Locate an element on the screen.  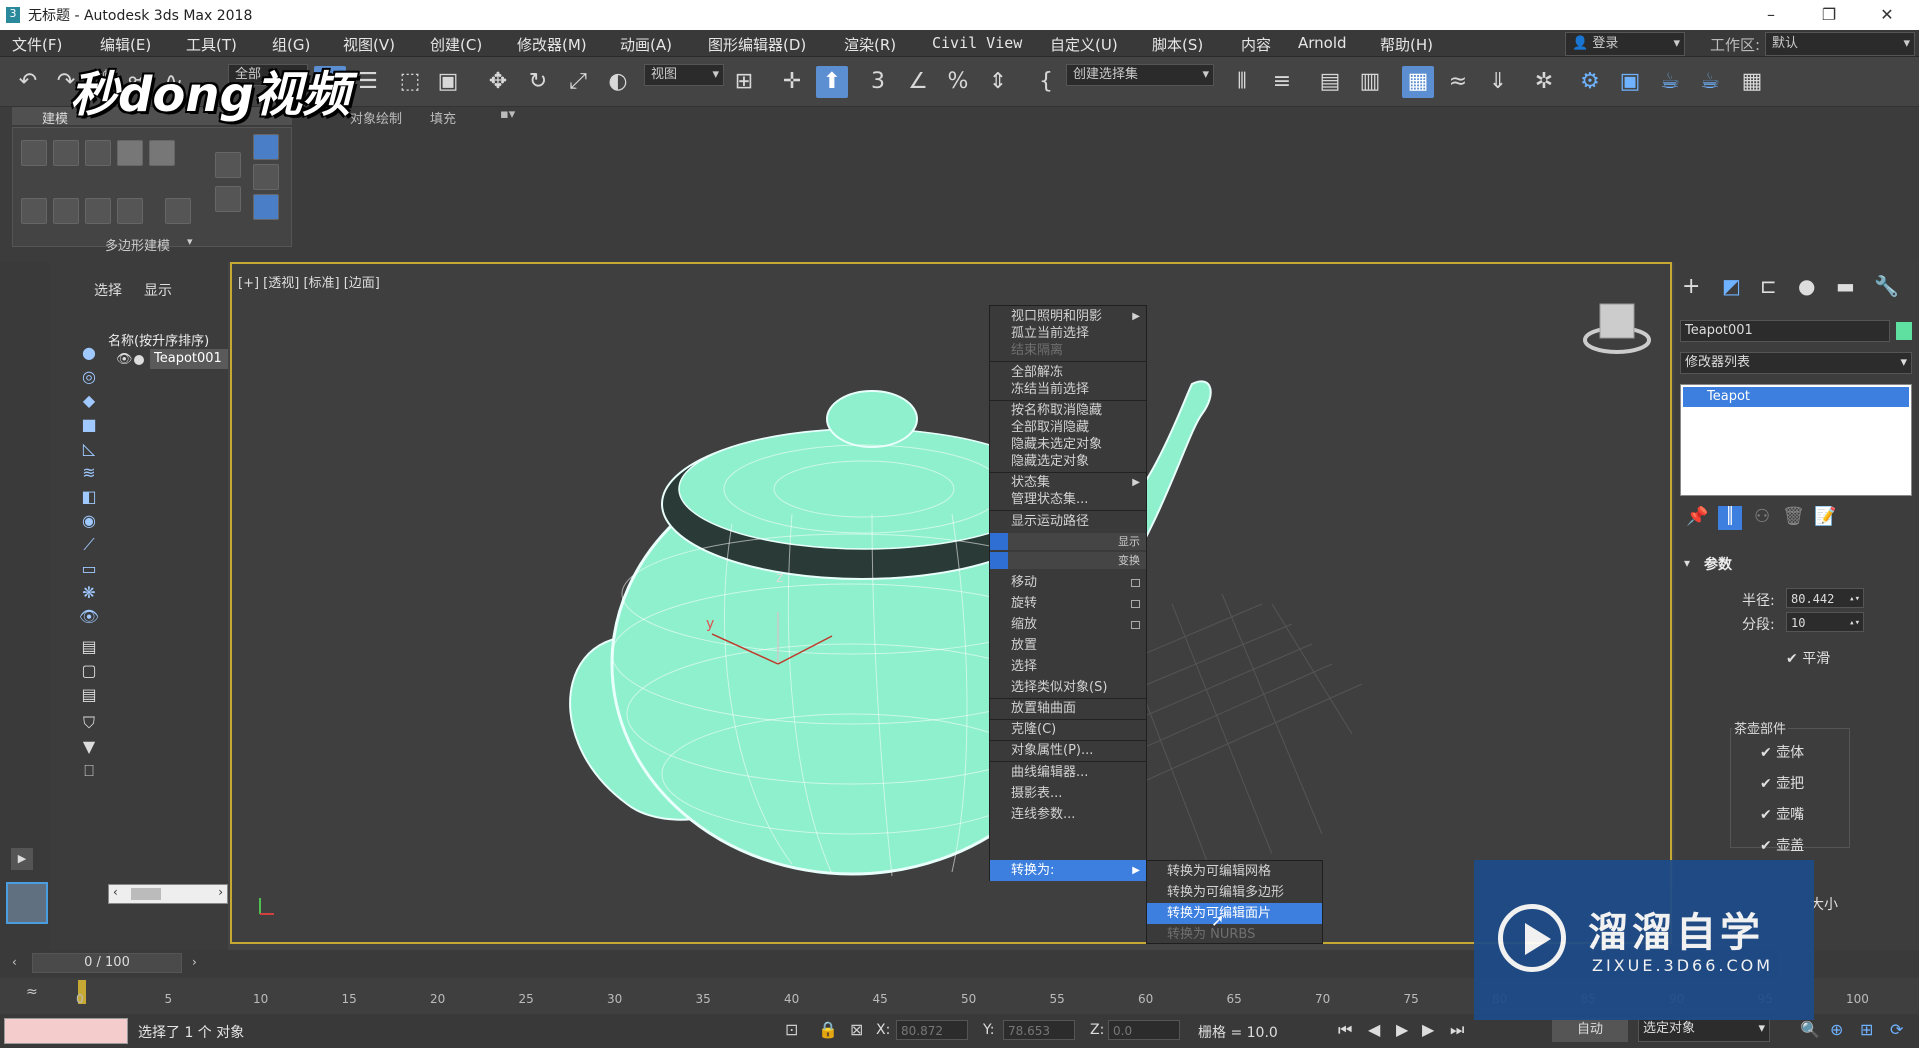
menu-arnold: Arnold is located at coordinates (1322, 43).